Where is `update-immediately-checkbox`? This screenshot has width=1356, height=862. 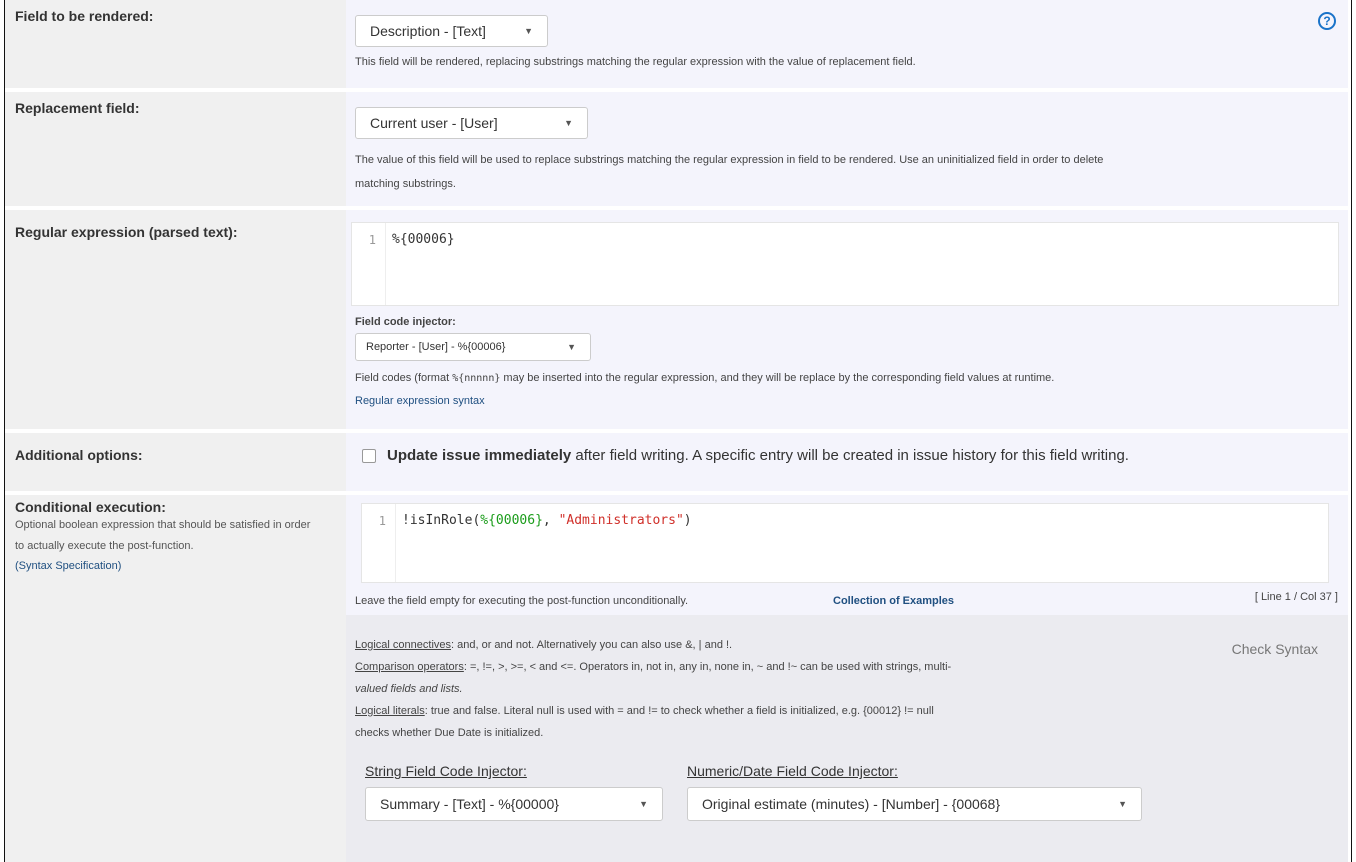 update-immediately-checkbox is located at coordinates (369, 456).